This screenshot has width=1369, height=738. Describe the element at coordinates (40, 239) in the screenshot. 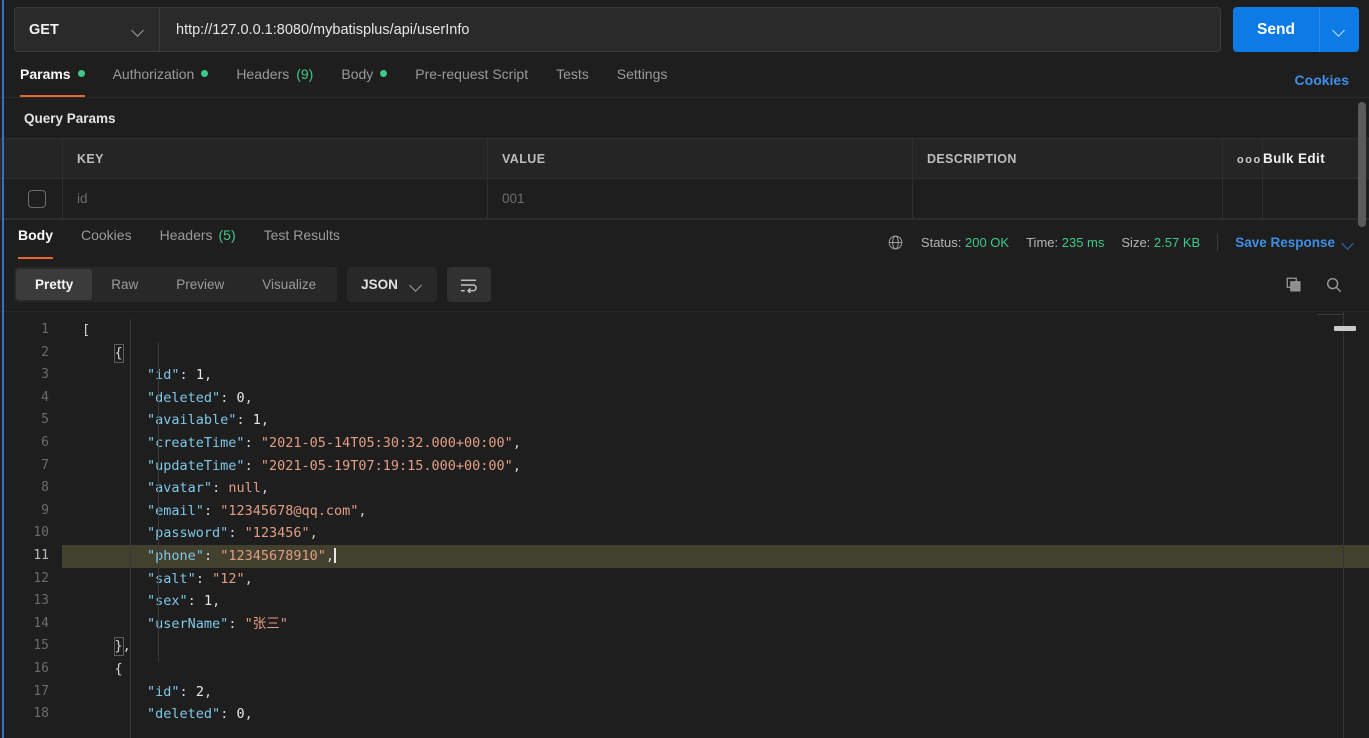

I see `response-tab-body: Body` at that location.